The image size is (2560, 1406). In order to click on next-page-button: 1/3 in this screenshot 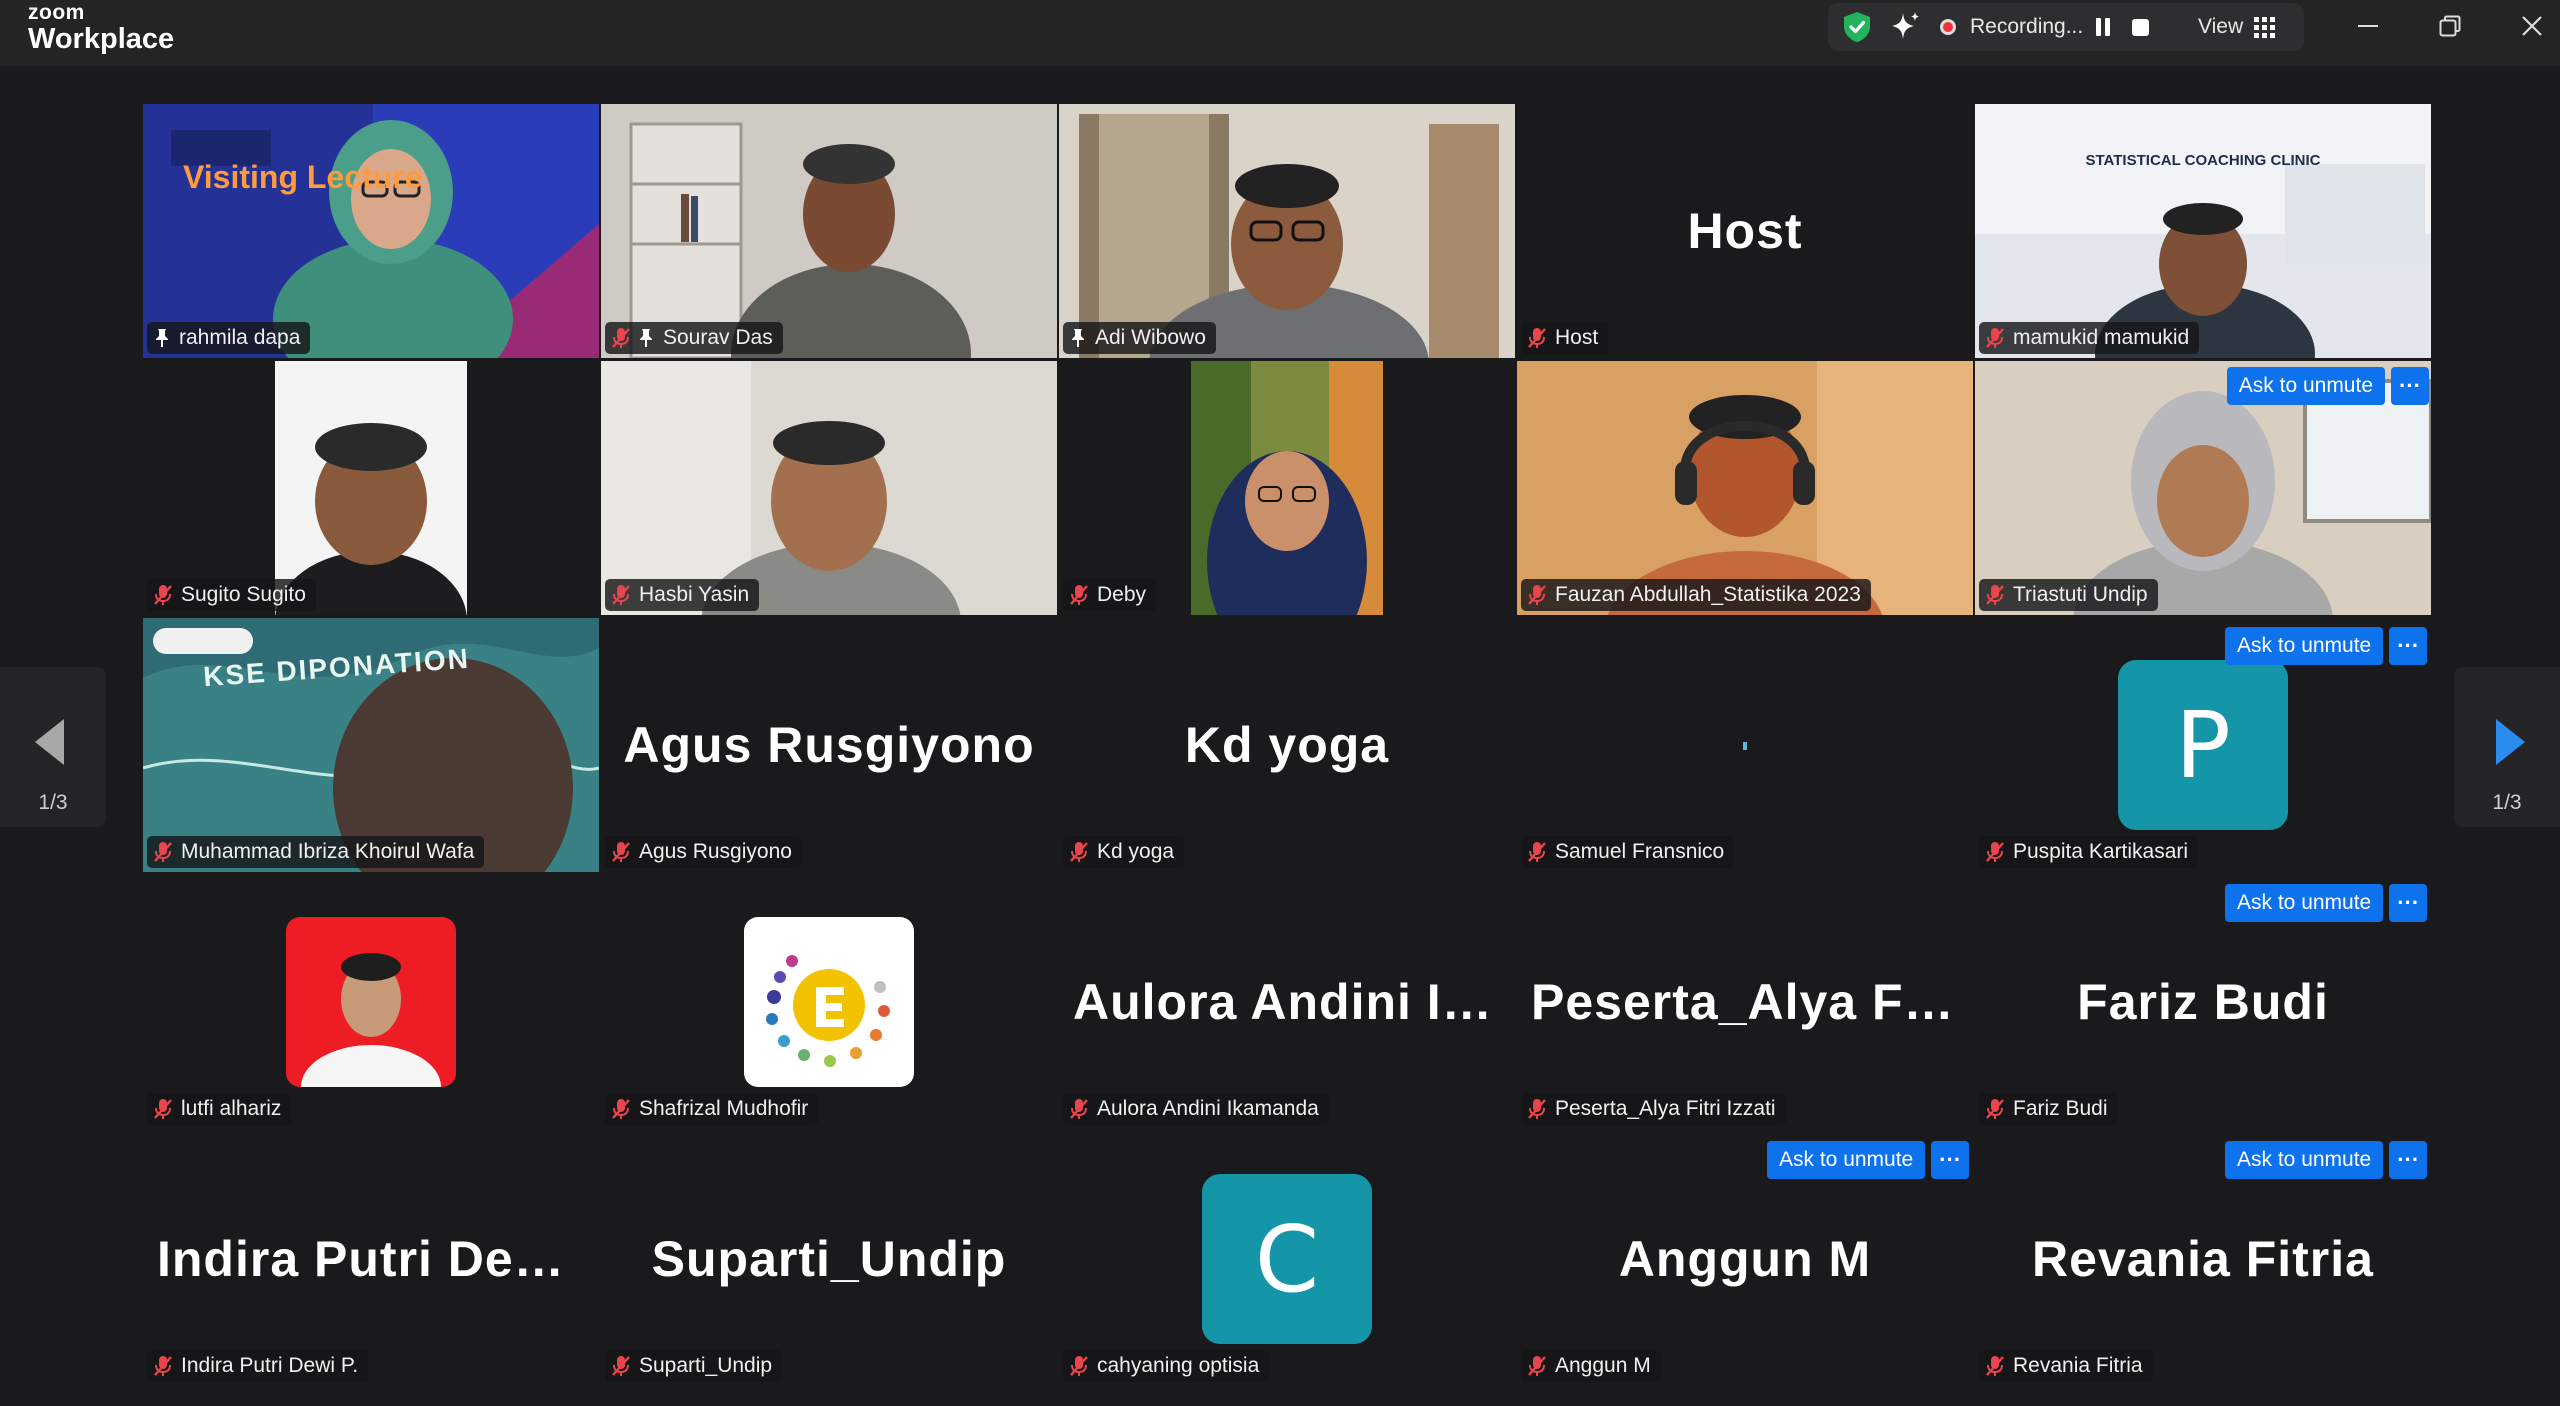, I will do `click(2507, 747)`.